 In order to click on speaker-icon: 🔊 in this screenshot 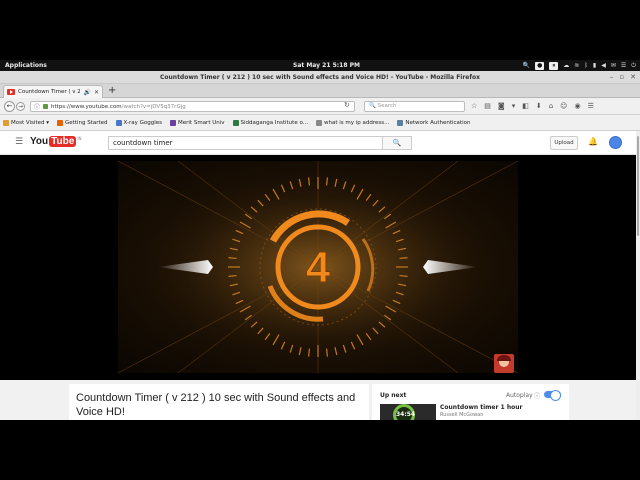, I will do `click(86, 92)`.